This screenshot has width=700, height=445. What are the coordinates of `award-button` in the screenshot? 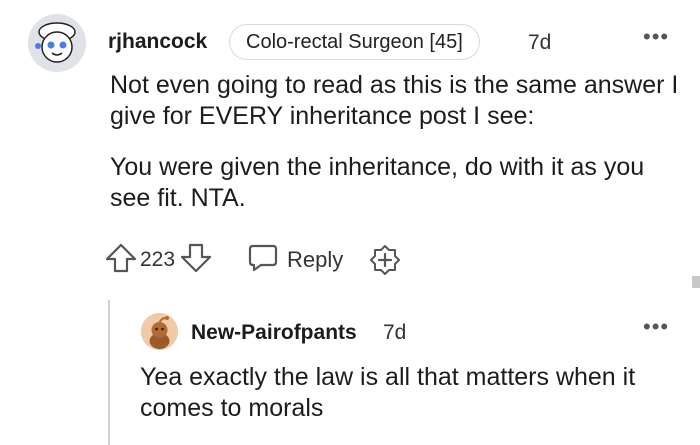 It's located at (385, 260).